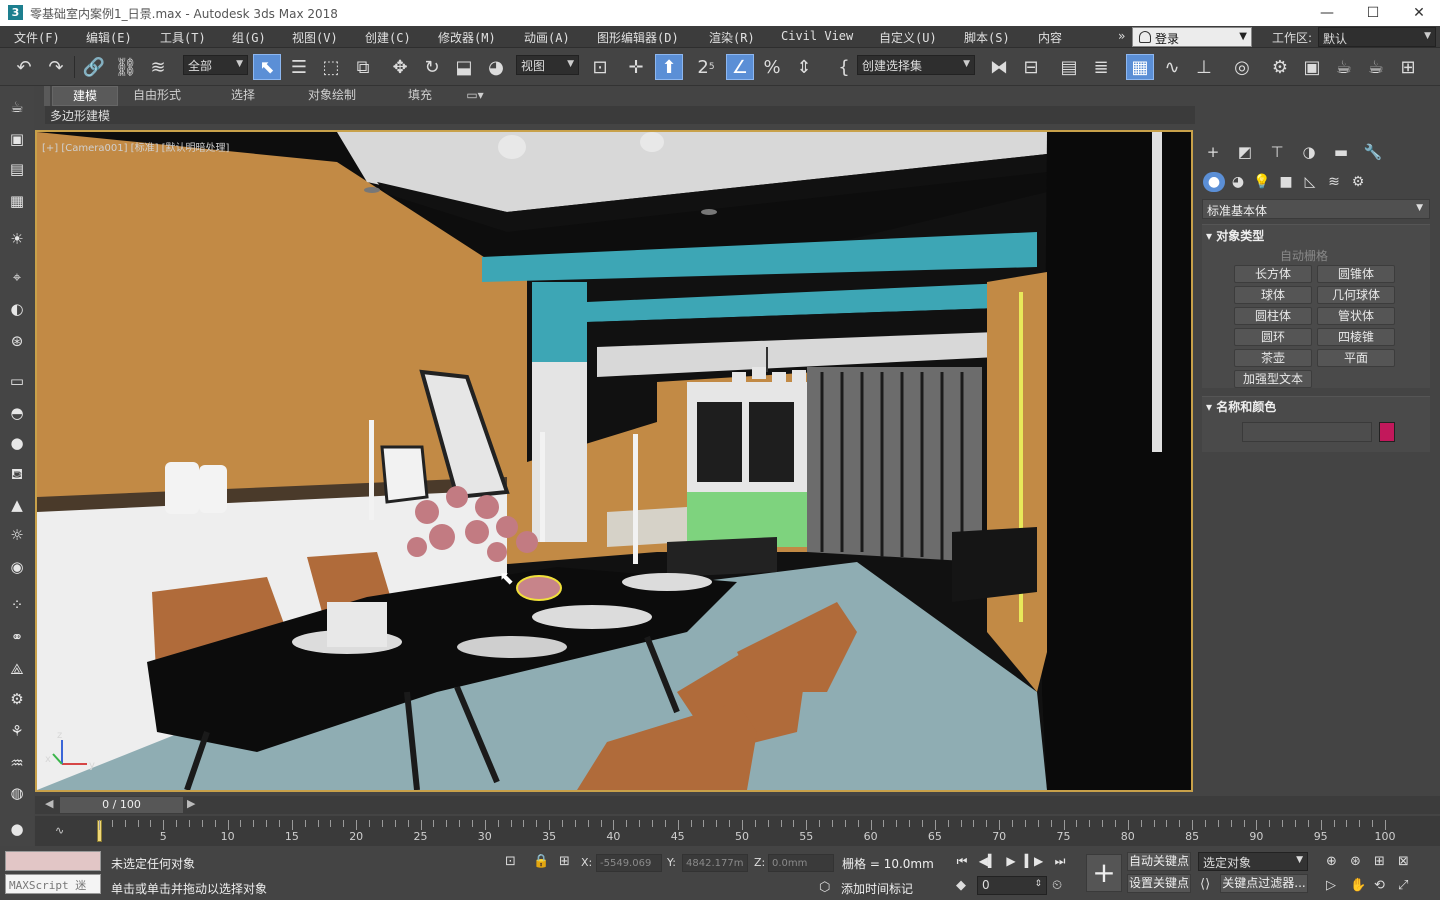 This screenshot has width=1440, height=900. What do you see at coordinates (94, 67) in the screenshot?
I see `link-icon: 🔗` at bounding box center [94, 67].